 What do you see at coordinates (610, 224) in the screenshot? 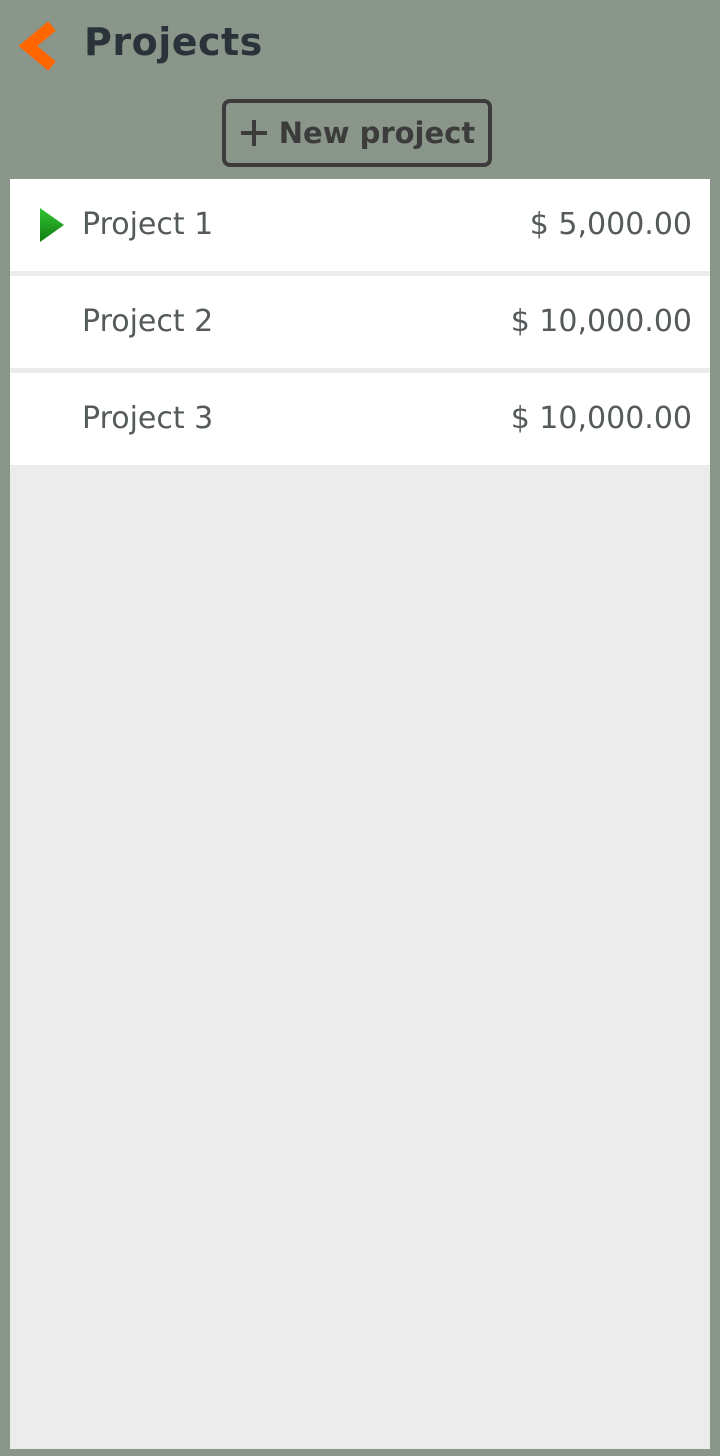
I see `project-amount: $ 5,000.00` at bounding box center [610, 224].